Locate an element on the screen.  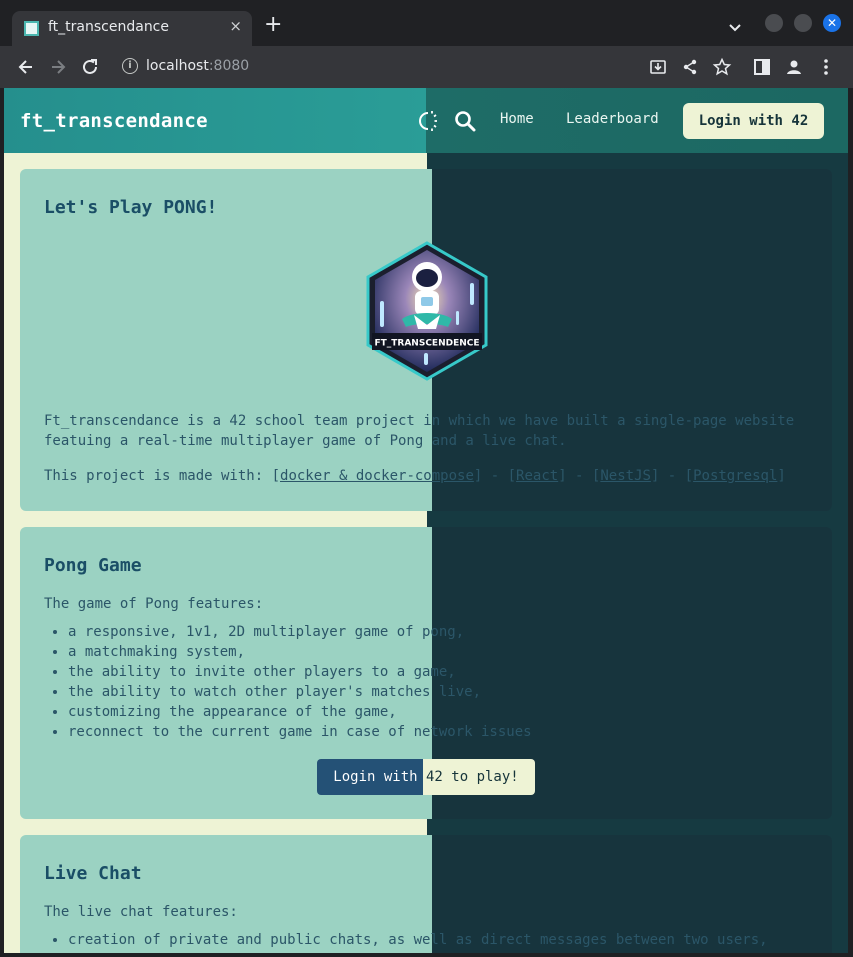
intro-title: Let's Play PONG! is located at coordinates (131, 207).